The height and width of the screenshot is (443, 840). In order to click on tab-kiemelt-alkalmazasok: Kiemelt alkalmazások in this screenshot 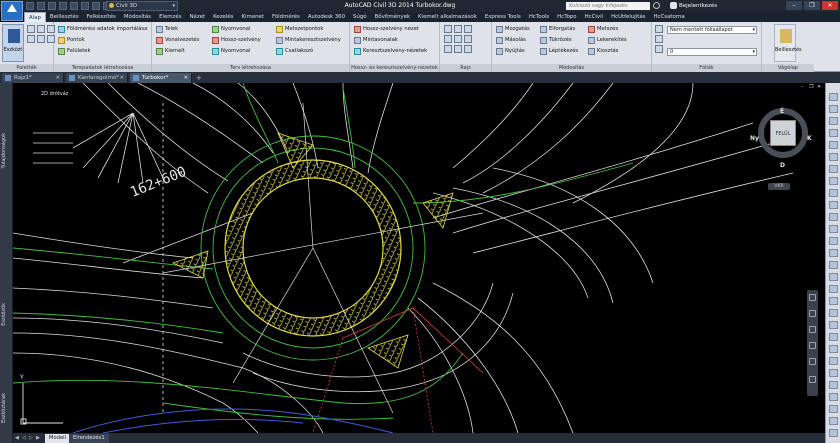, I will do `click(447, 17)`.